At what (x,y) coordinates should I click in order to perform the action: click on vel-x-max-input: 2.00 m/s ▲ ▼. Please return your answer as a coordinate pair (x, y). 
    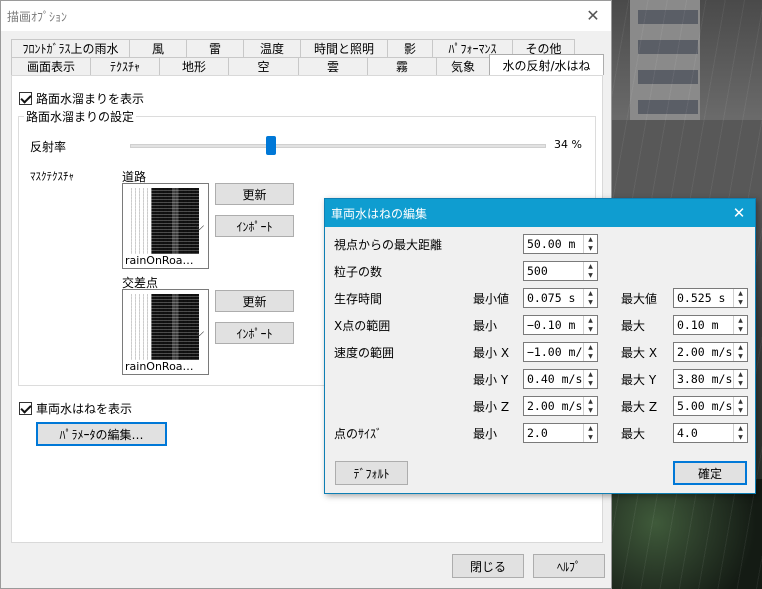
    Looking at the image, I should click on (710, 352).